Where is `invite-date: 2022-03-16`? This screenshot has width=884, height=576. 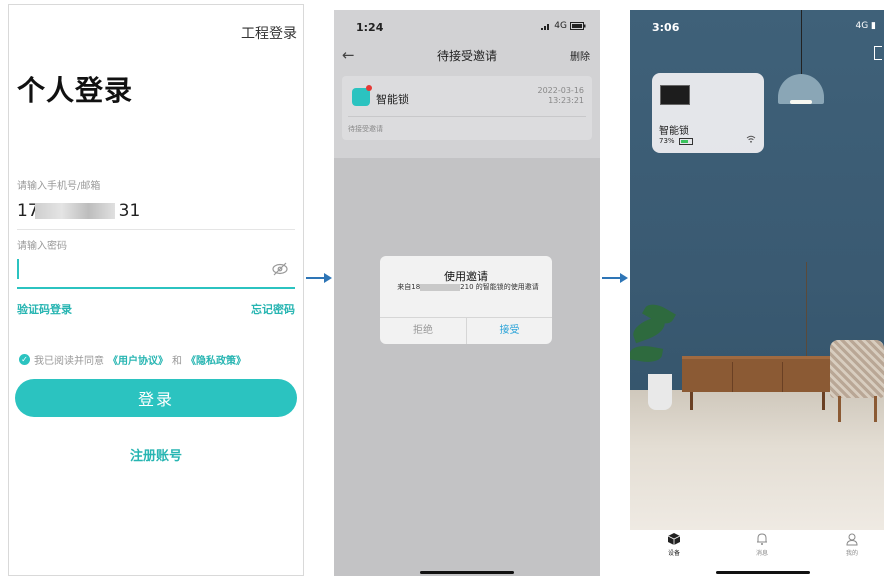
invite-date: 2022-03-16 is located at coordinates (561, 90).